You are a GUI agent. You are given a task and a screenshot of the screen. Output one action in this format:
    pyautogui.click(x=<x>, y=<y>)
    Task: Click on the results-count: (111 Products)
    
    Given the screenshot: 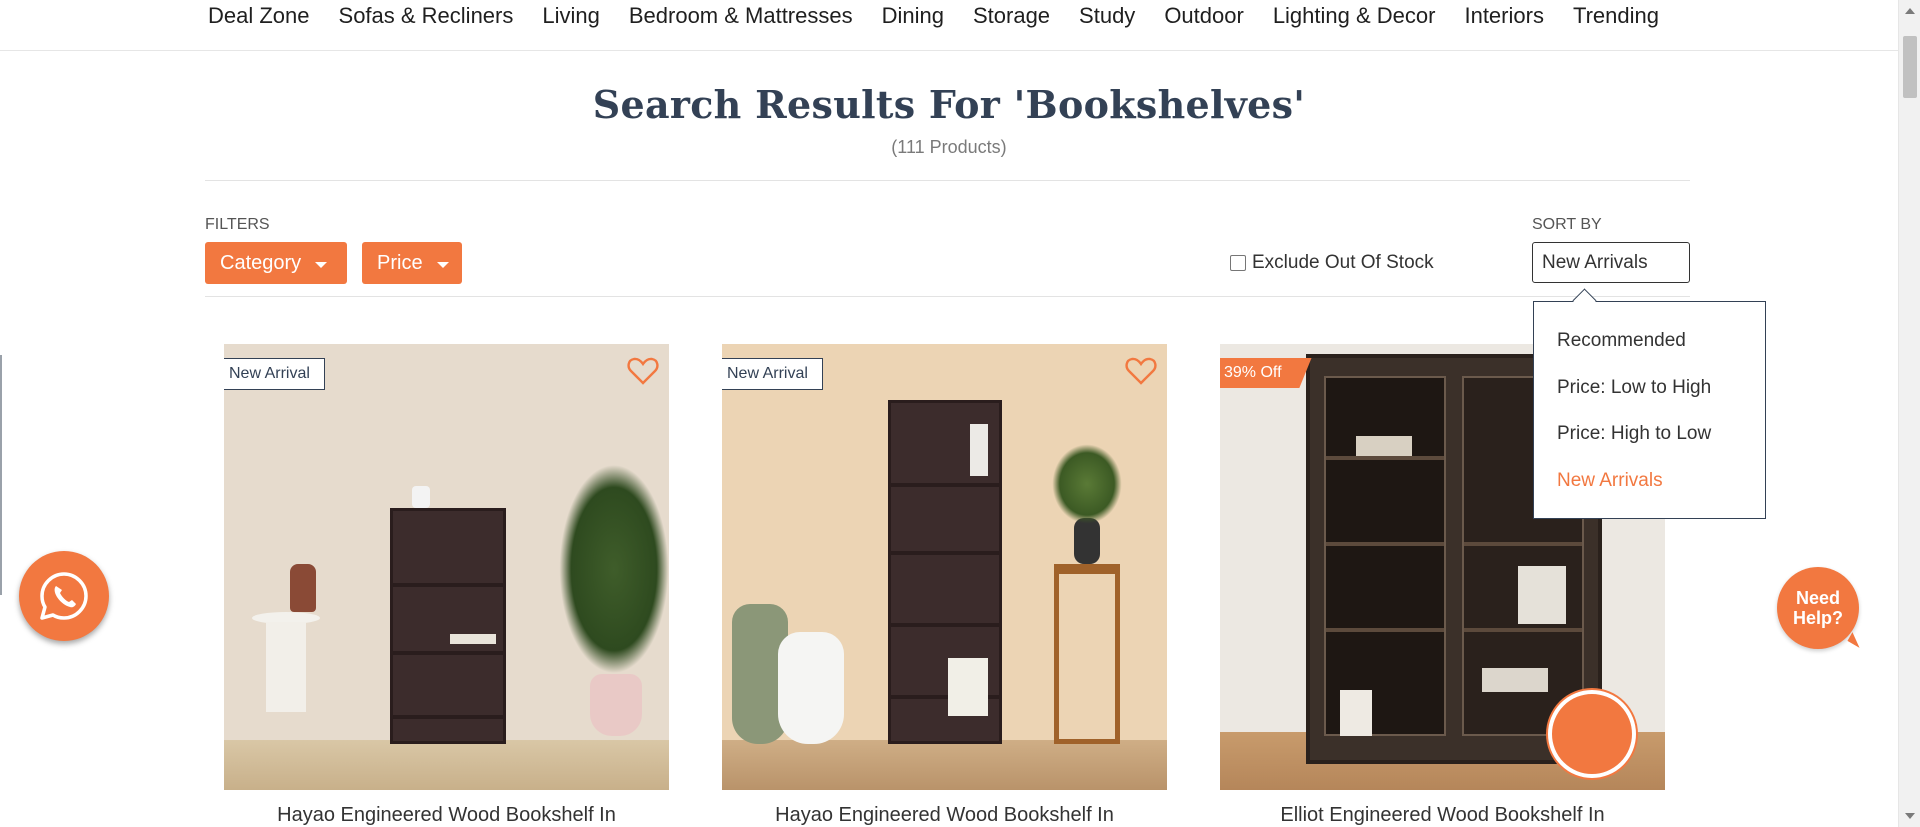 What is the action you would take?
    pyautogui.click(x=949, y=147)
    